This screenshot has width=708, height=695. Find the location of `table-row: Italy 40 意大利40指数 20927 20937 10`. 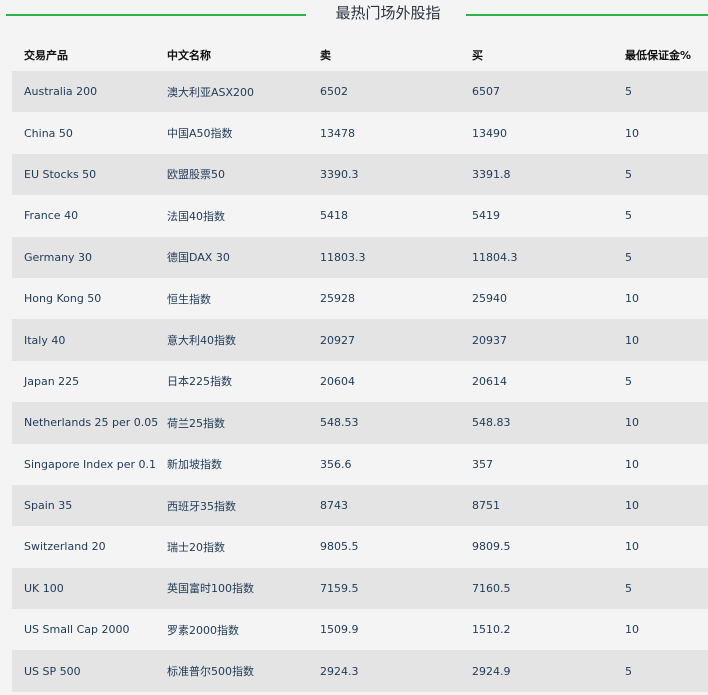

table-row: Italy 40 意大利40指数 20927 20937 10 is located at coordinates (360, 340).